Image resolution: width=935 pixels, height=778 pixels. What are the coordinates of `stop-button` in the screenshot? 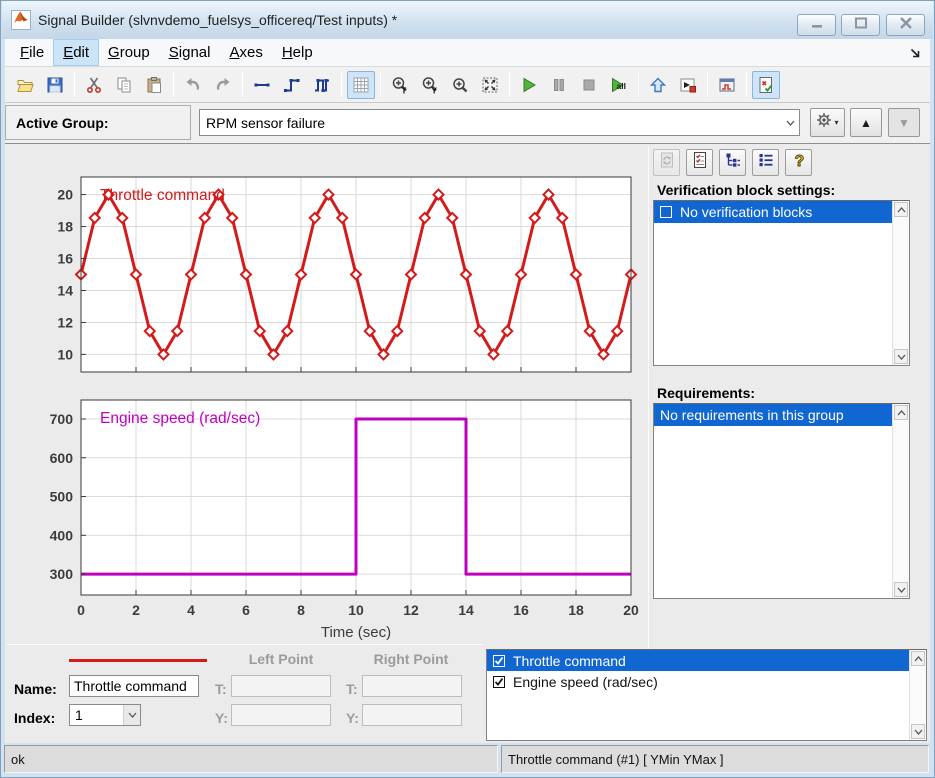 It's located at (589, 85).